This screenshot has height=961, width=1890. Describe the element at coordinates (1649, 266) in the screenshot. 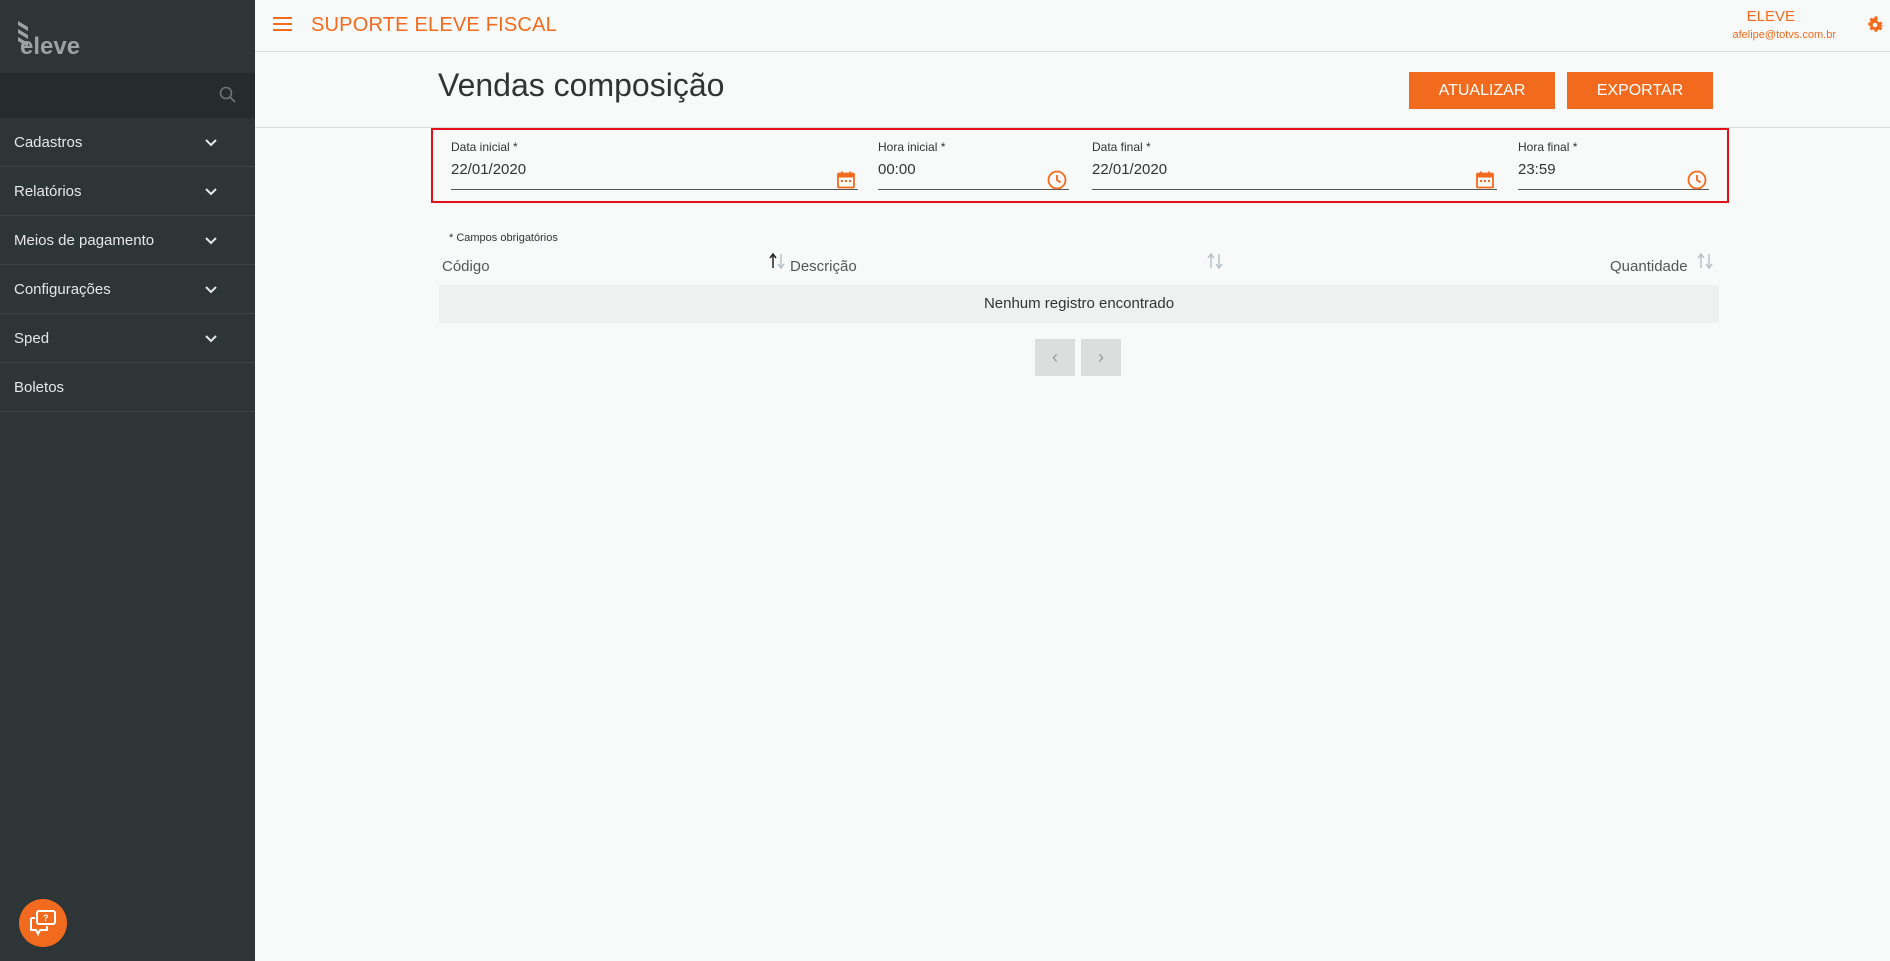

I see `column-header-quantidade: Quantidade` at that location.